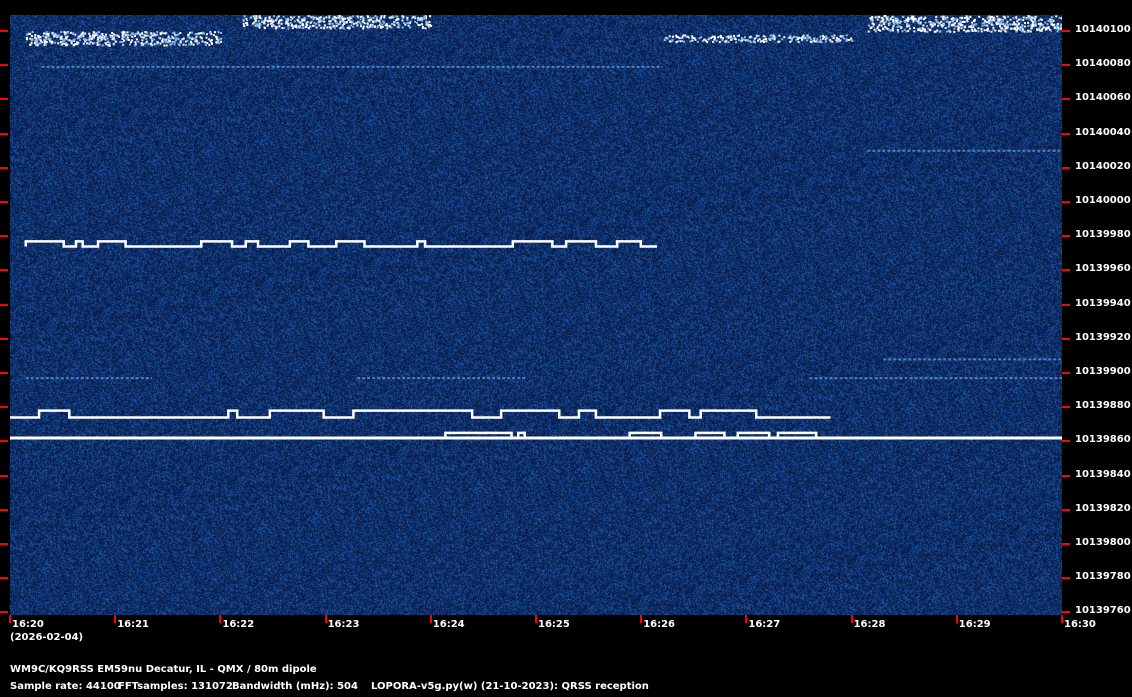 Image resolution: width=1132 pixels, height=697 pixels. Describe the element at coordinates (448, 624) in the screenshot. I see `x-tick-label: 16:24` at that location.